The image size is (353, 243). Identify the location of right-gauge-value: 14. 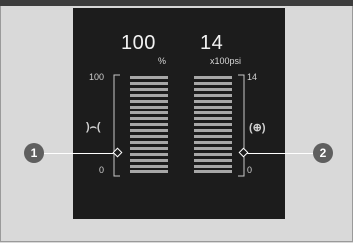
(212, 43).